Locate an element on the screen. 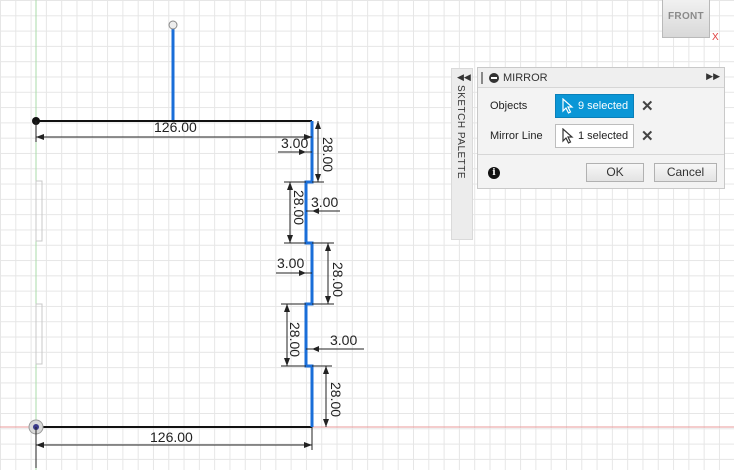 The width and height of the screenshot is (734, 470). dim-h3-arrow-bottom is located at coordinates (328, 300).